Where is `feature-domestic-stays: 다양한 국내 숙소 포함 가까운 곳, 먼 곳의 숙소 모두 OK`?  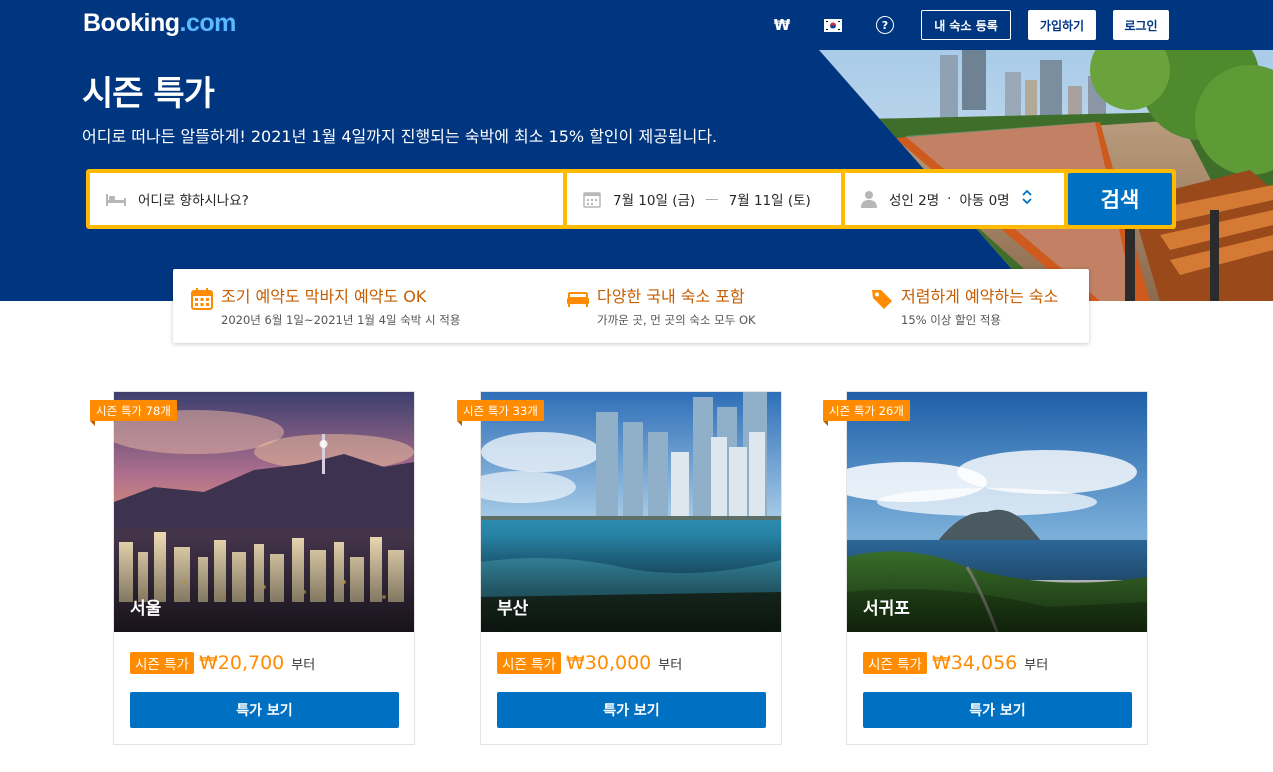
feature-domestic-stays: 다양한 국내 숙소 포함 가까운 곳, 먼 곳의 숙소 모두 OK is located at coordinates (661, 306).